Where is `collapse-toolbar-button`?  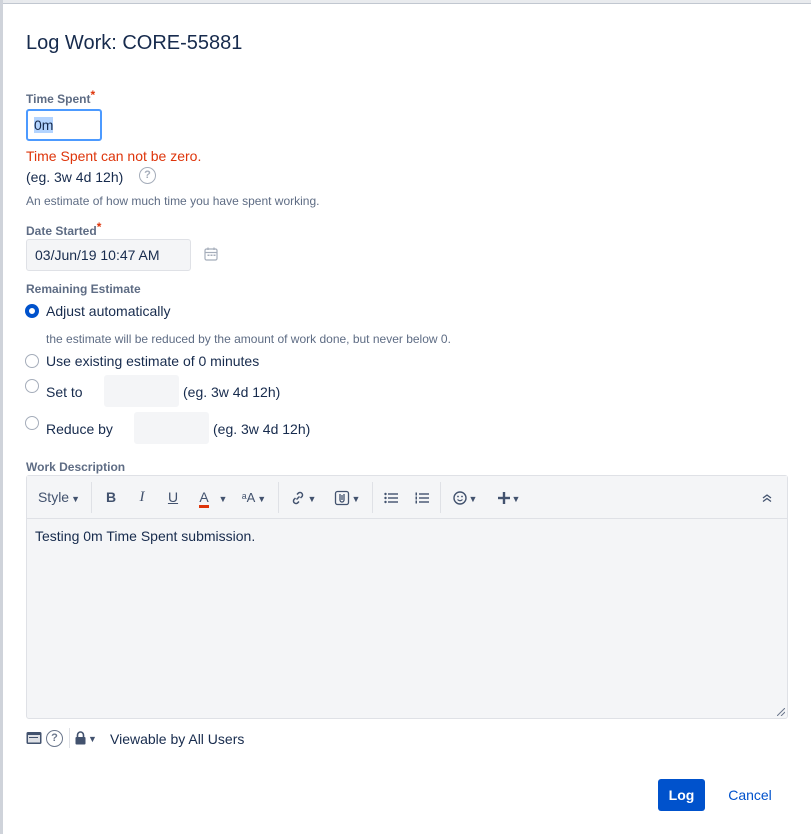 collapse-toolbar-button is located at coordinates (767, 497).